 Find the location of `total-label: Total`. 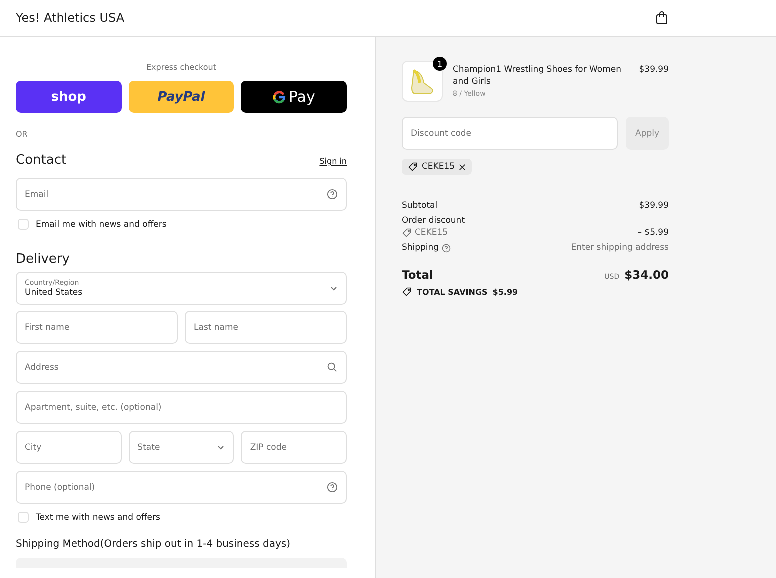

total-label: Total is located at coordinates (418, 275).